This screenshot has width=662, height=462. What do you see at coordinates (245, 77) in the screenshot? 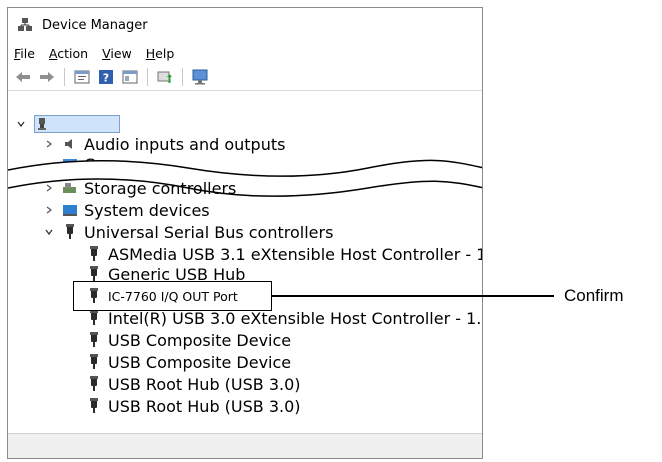
I see `toolbar: ?` at bounding box center [245, 77].